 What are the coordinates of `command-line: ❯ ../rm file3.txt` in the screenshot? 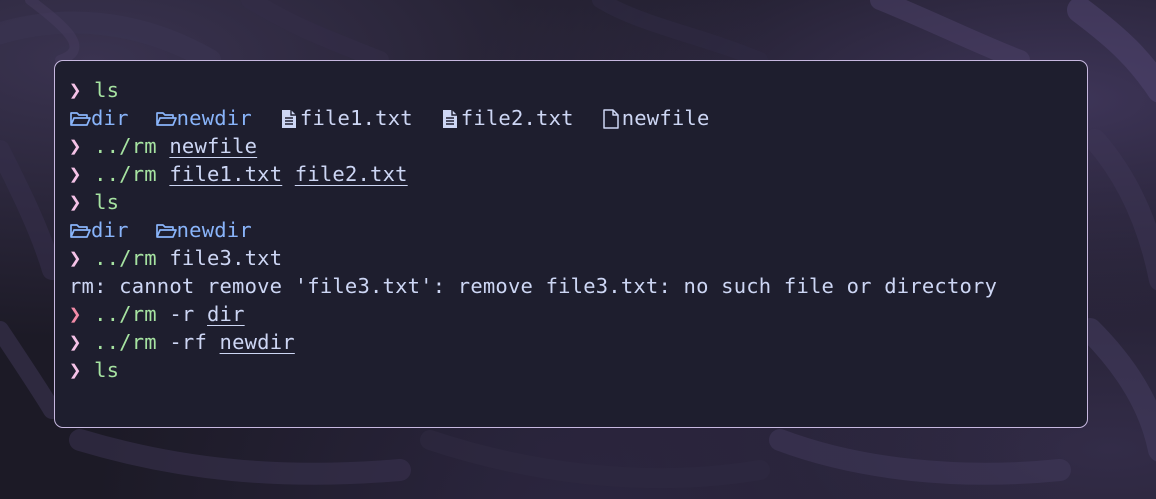 It's located at (578, 258).